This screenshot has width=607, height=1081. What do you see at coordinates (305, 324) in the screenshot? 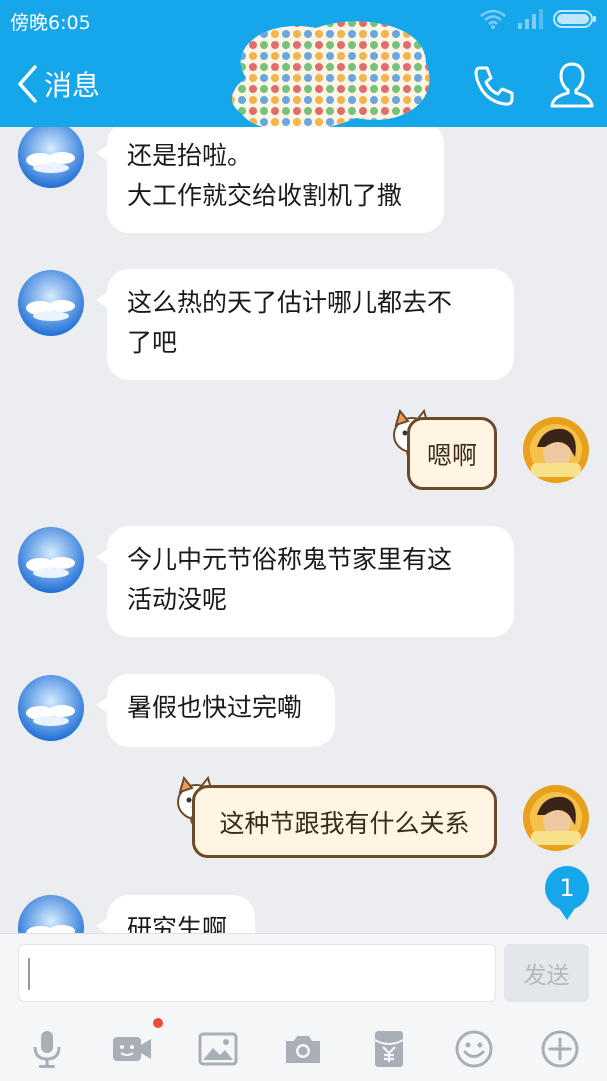
I see `message-bubble: 这么热的天了估计哪儿都去不 了吧` at bounding box center [305, 324].